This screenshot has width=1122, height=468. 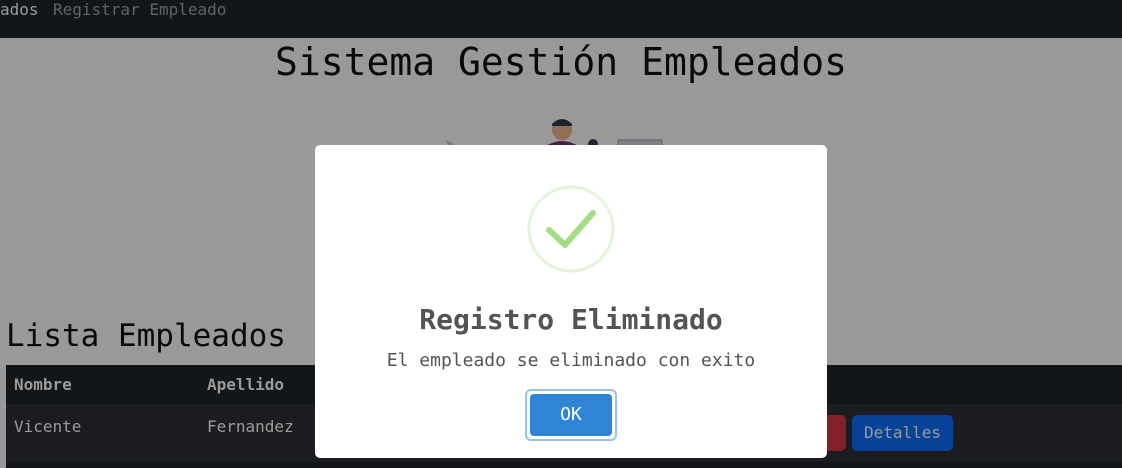 I want to click on ok-button: OK, so click(x=571, y=415).